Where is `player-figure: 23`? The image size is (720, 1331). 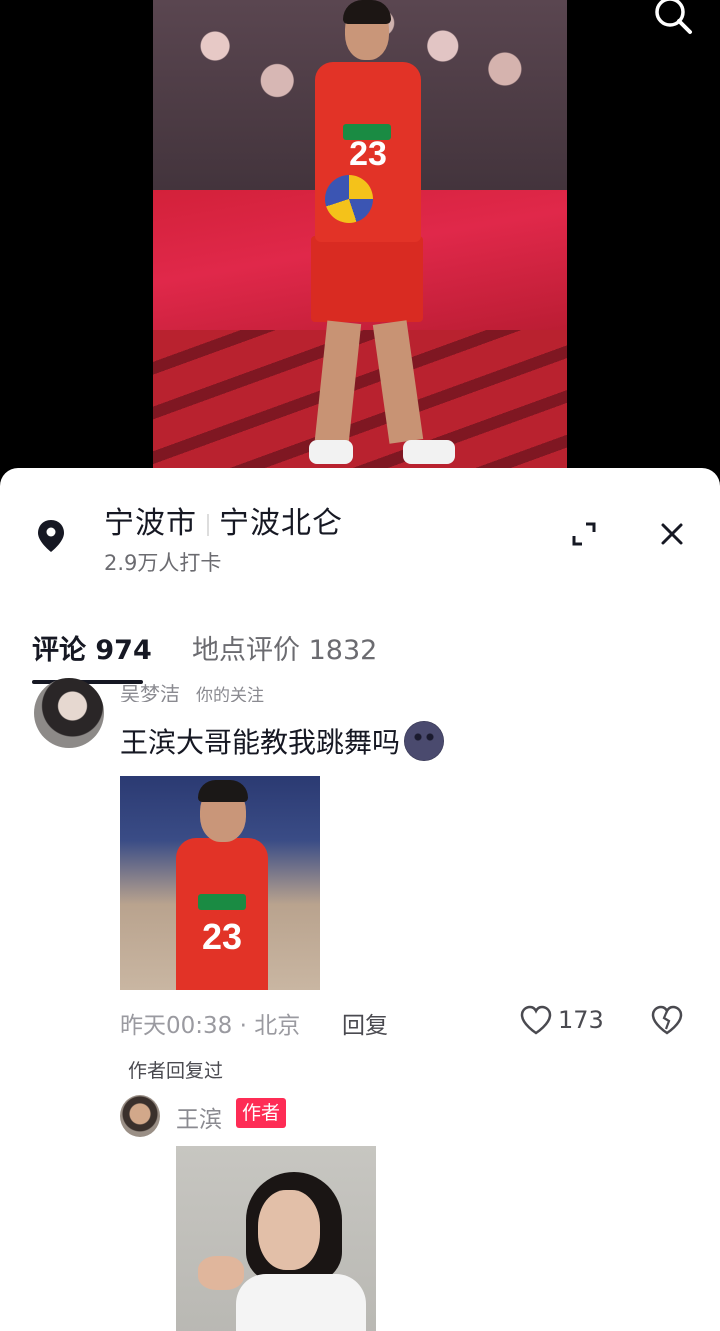 player-figure: 23 is located at coordinates (379, 235).